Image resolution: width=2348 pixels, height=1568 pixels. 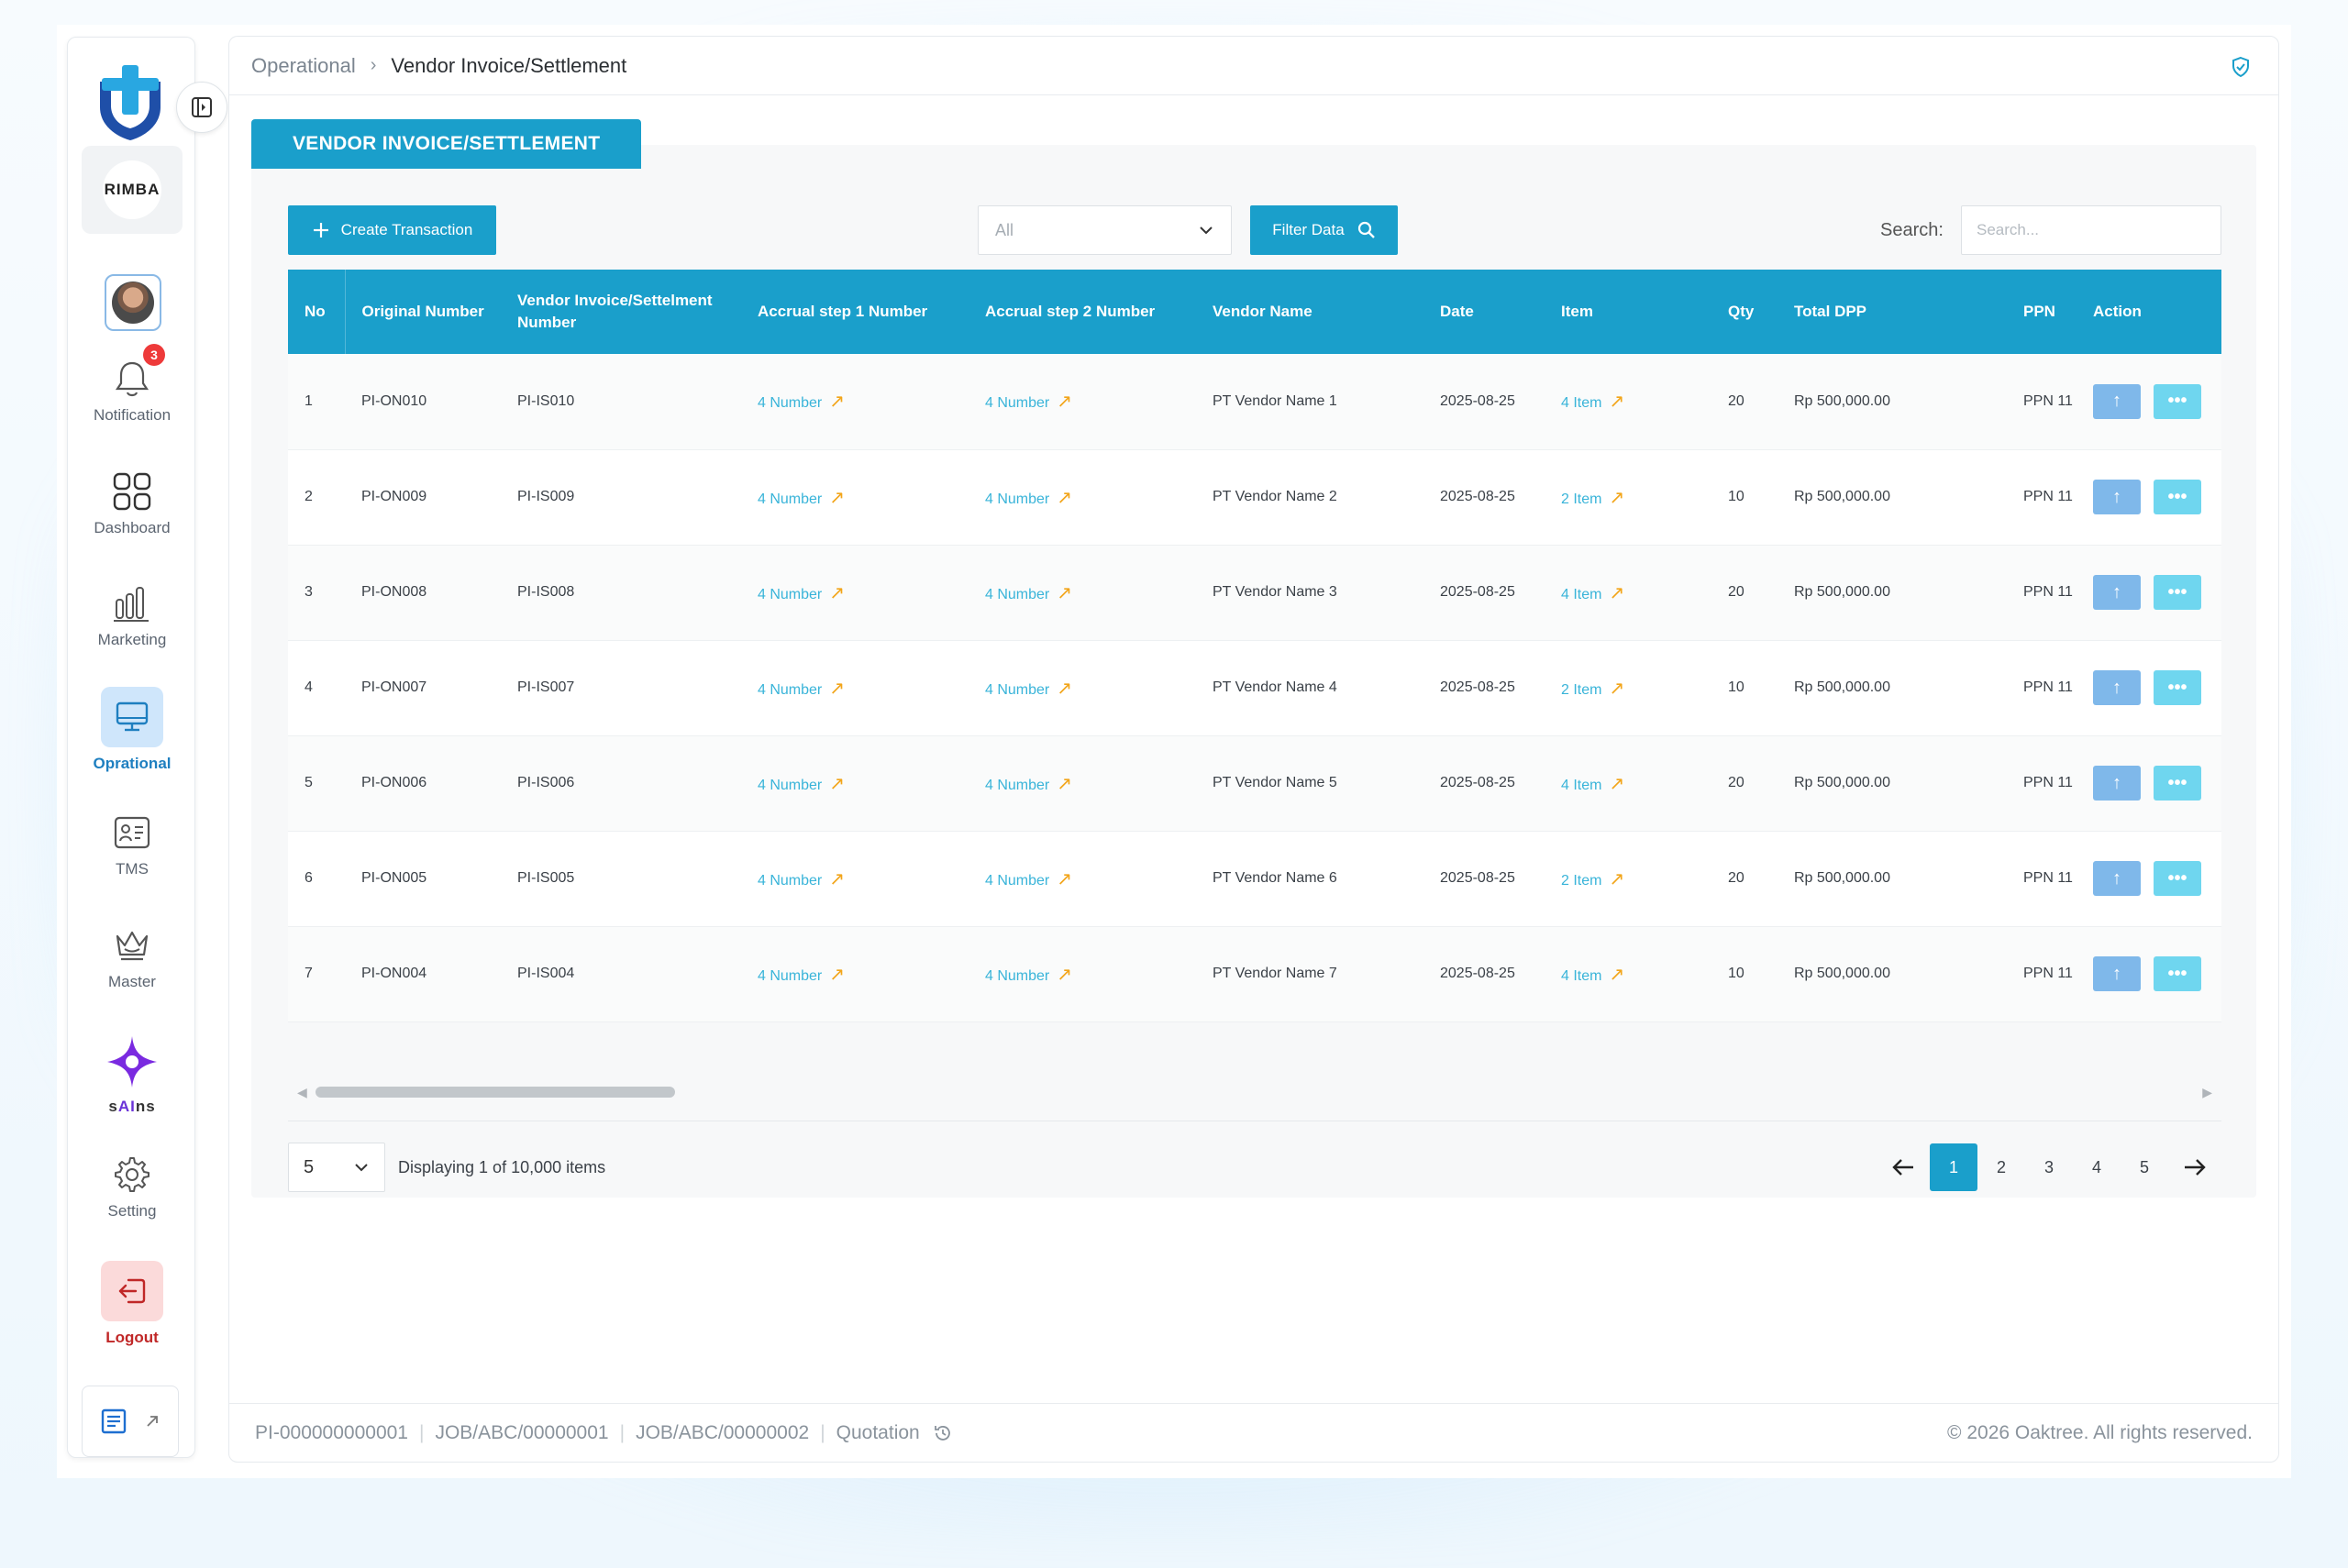 I want to click on header-date: Date, so click(x=1484, y=312).